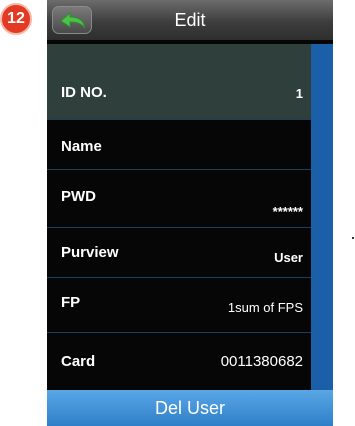 The width and height of the screenshot is (355, 426). I want to click on fingerprint-row: FP 1sum of FPS, so click(179, 305).